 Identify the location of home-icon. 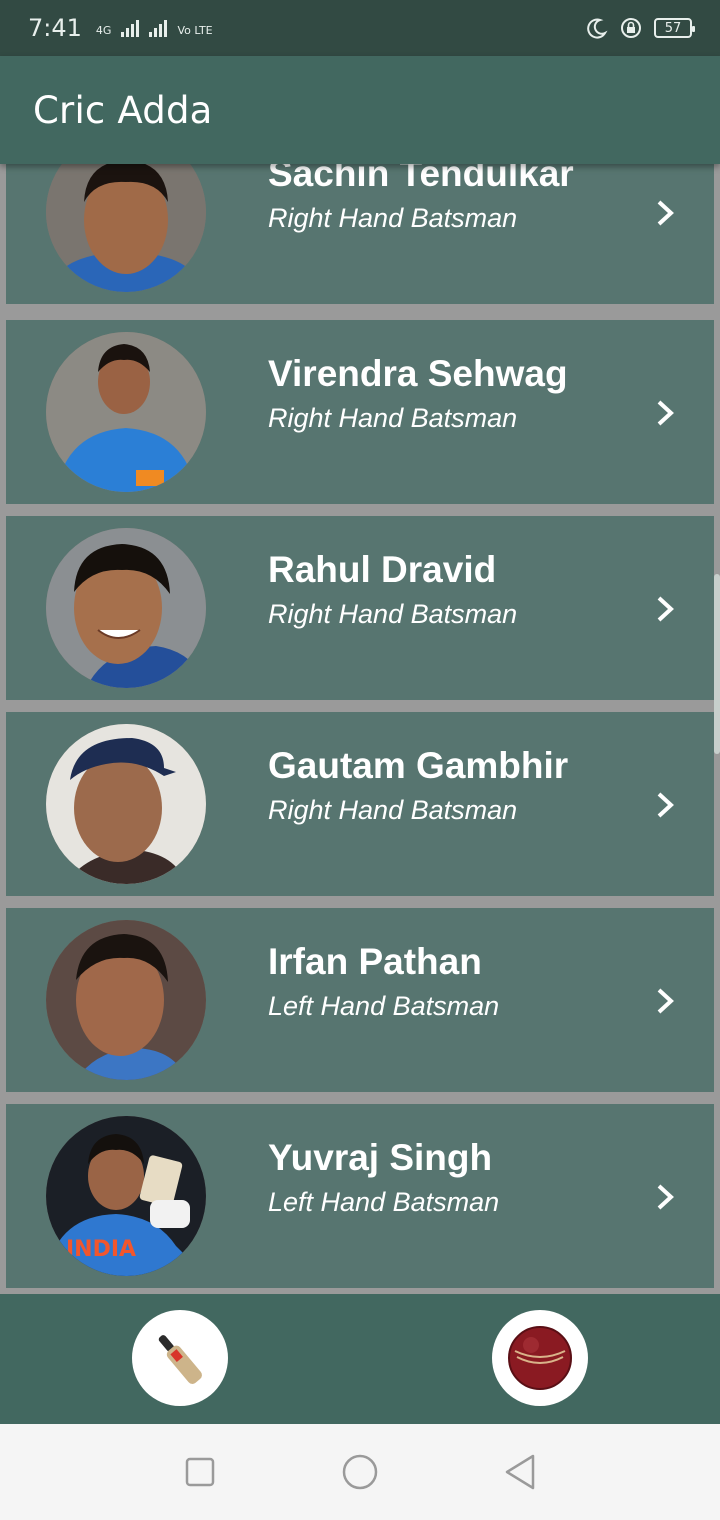
(360, 1472).